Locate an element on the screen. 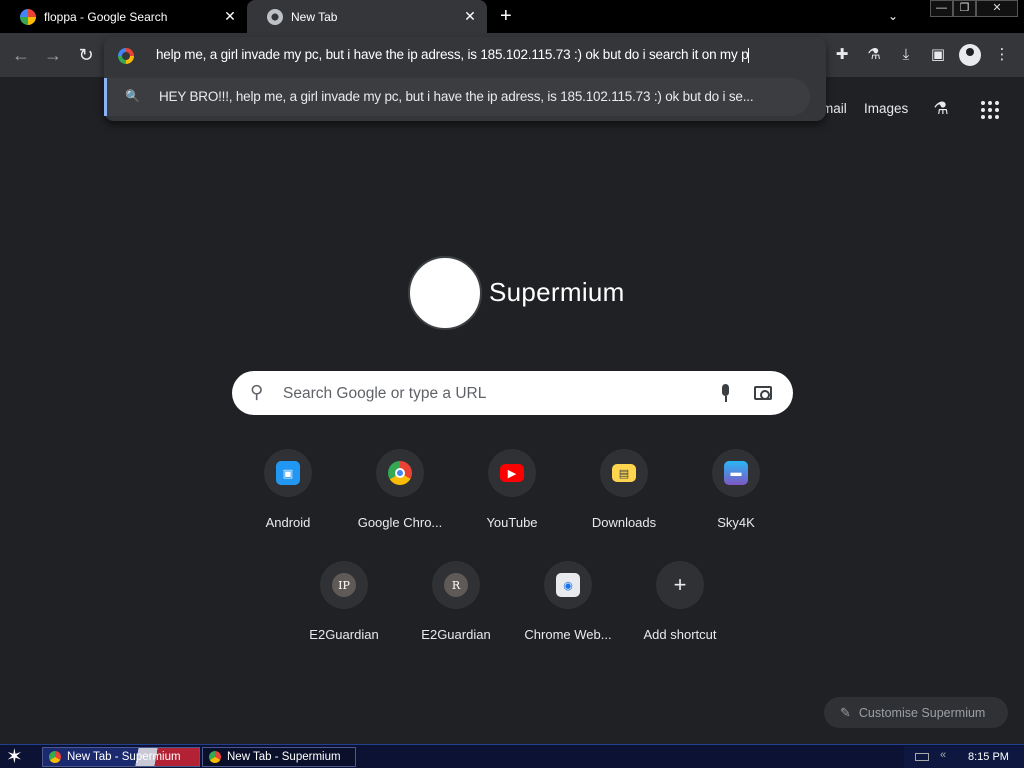 The width and height of the screenshot is (1024, 768). profile-icon is located at coordinates (970, 55).